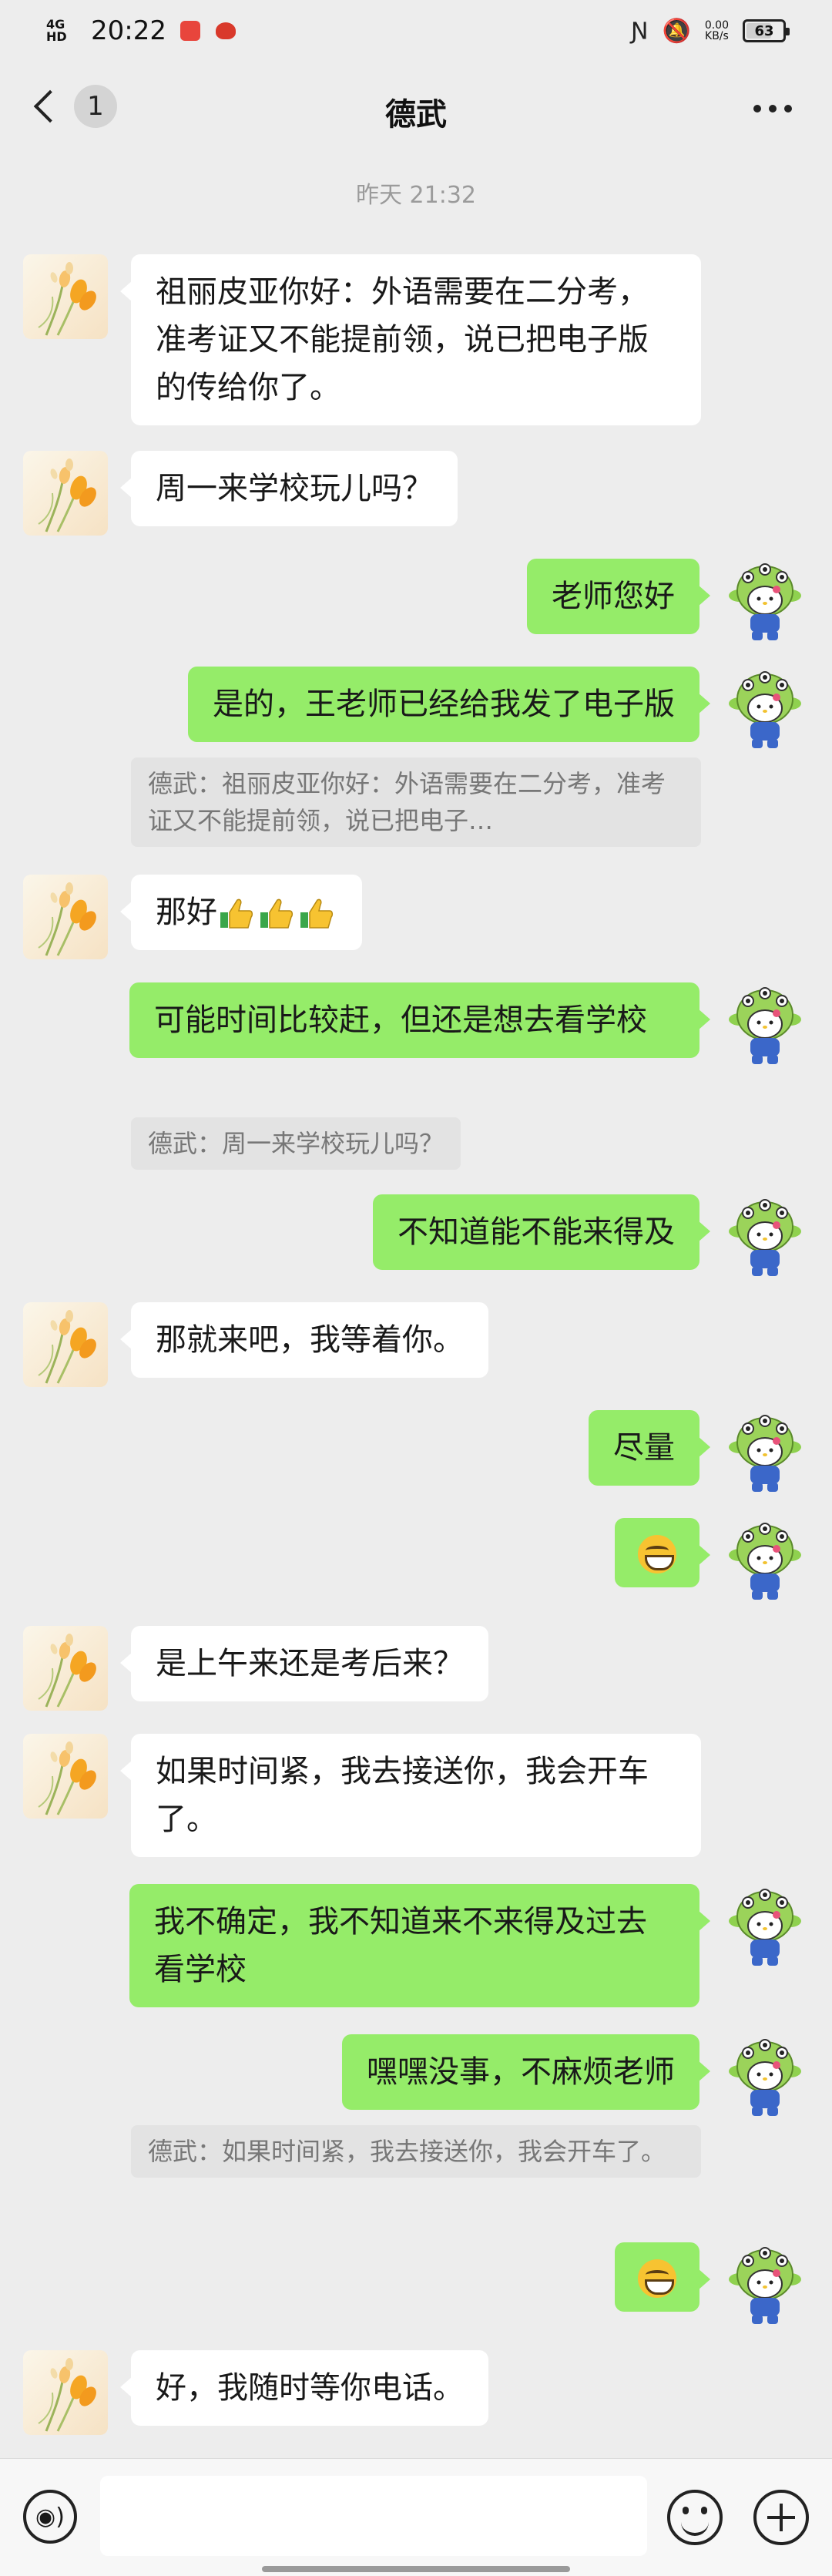 This screenshot has height=2576, width=832. What do you see at coordinates (304, 1340) in the screenshot?
I see `incoming-message: 那就来吧，我等着你。` at bounding box center [304, 1340].